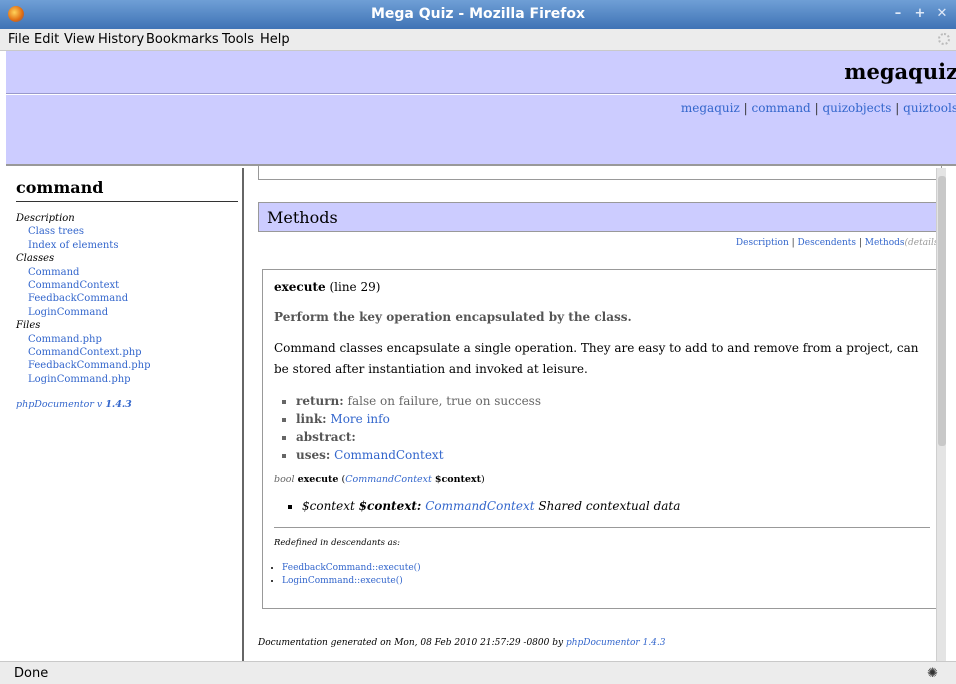  Describe the element at coordinates (284, 479) in the screenshot. I see `return-type: bool` at that location.